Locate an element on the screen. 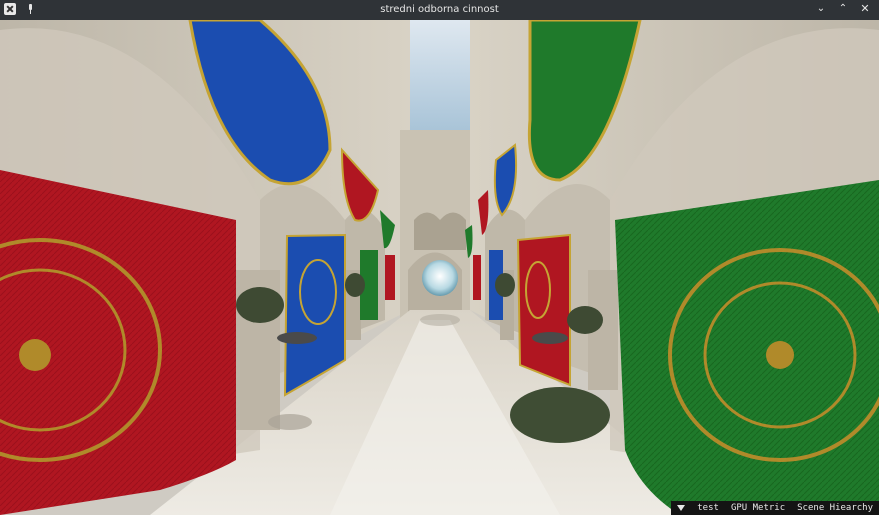  debug-menu-bar: test GPU Metric Scene Hiearchy is located at coordinates (775, 508).